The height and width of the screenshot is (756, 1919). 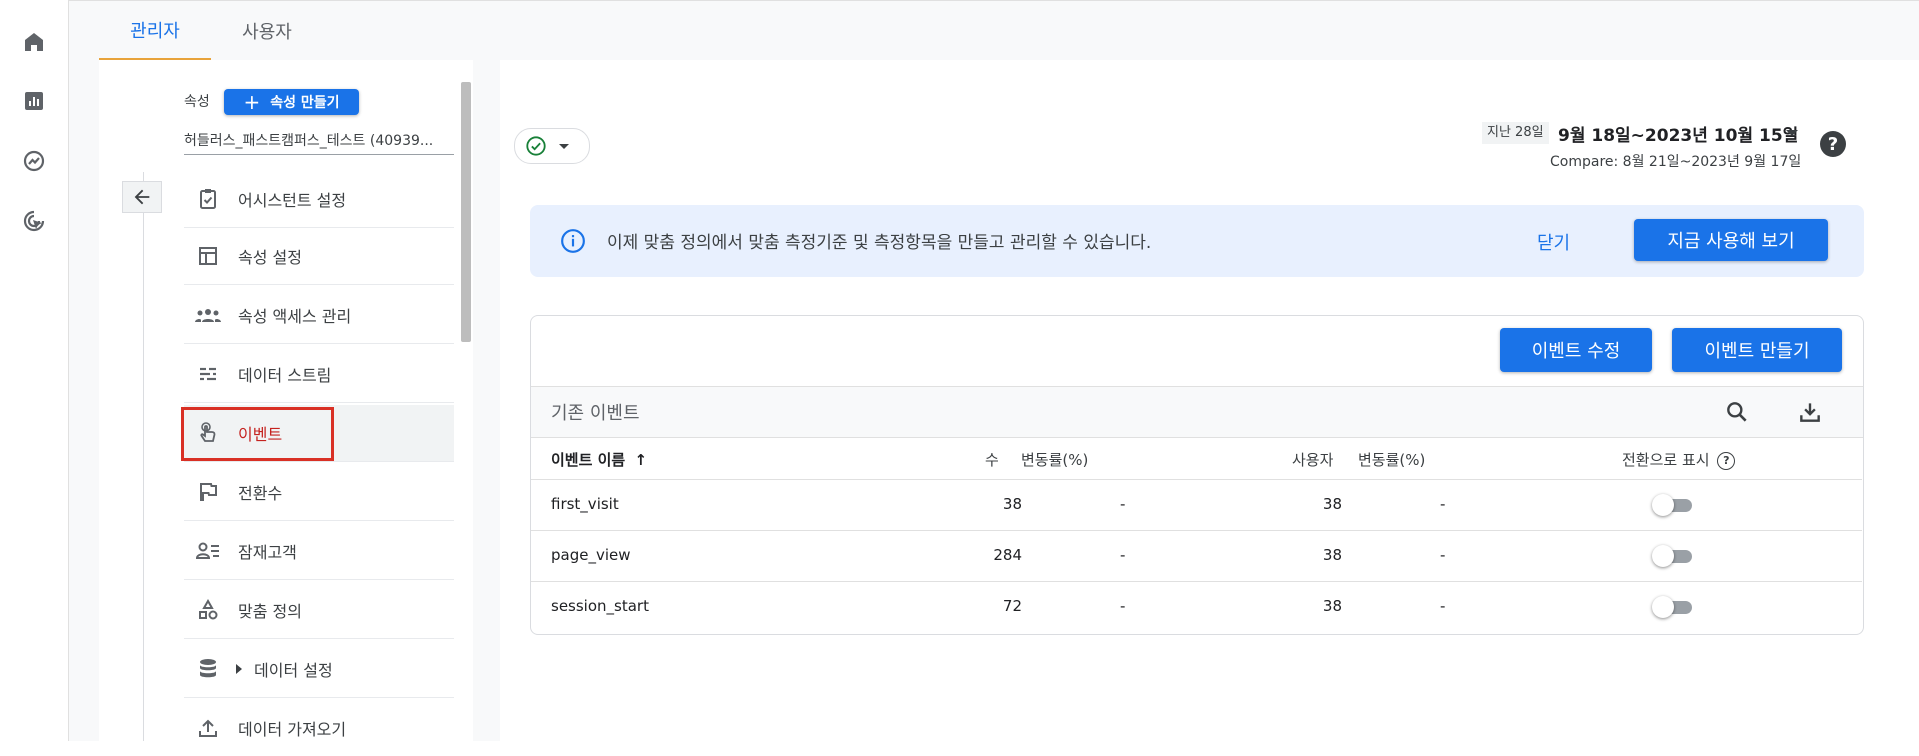 I want to click on try-now-button: 지금 사용해 보기, so click(x=1731, y=240).